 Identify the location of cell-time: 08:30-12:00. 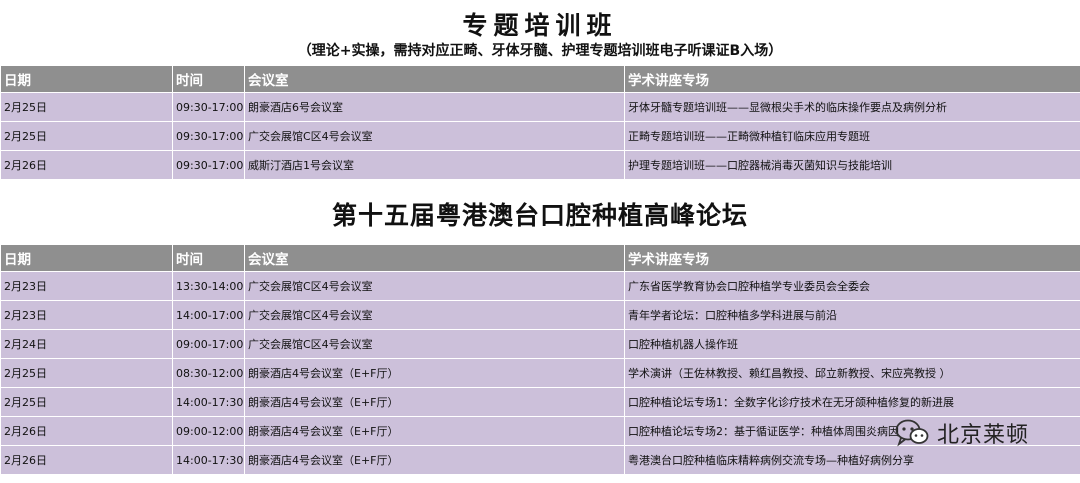
(208, 373).